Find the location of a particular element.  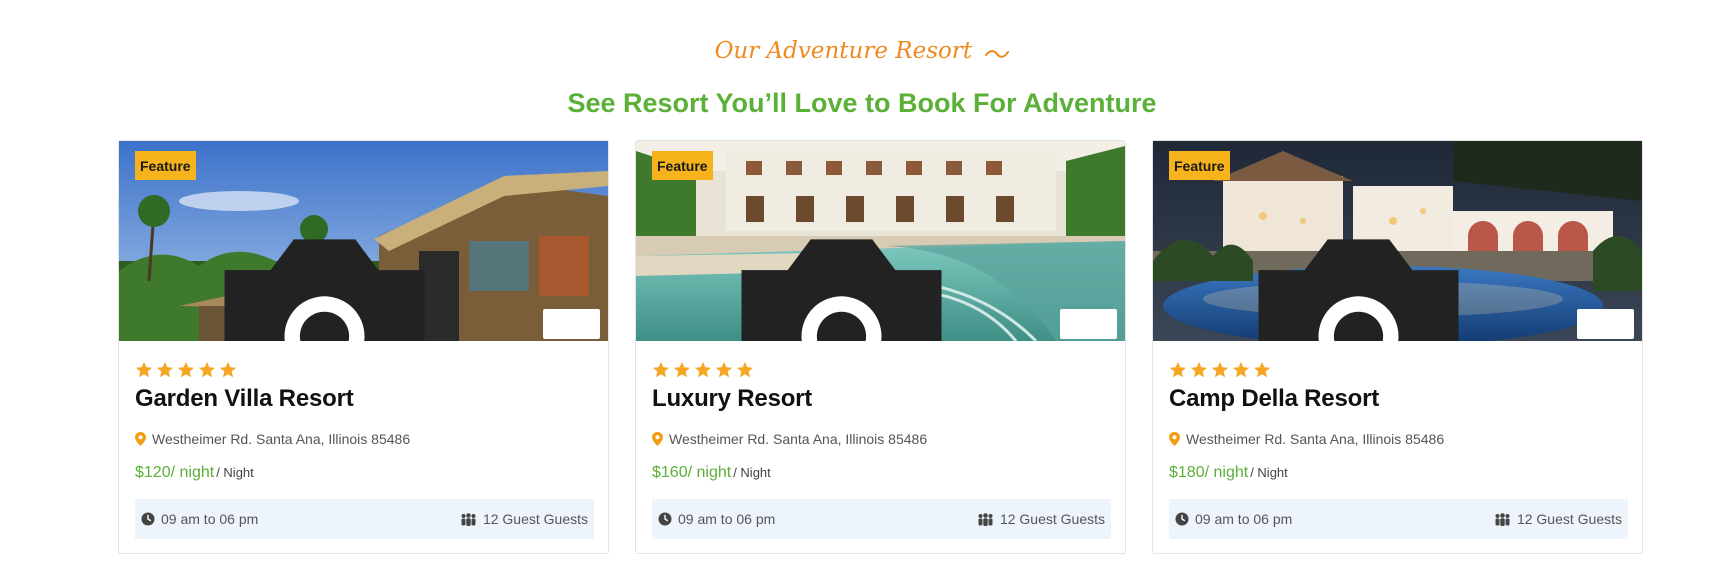

resort-price: $160/ night / Night is located at coordinates (711, 473).